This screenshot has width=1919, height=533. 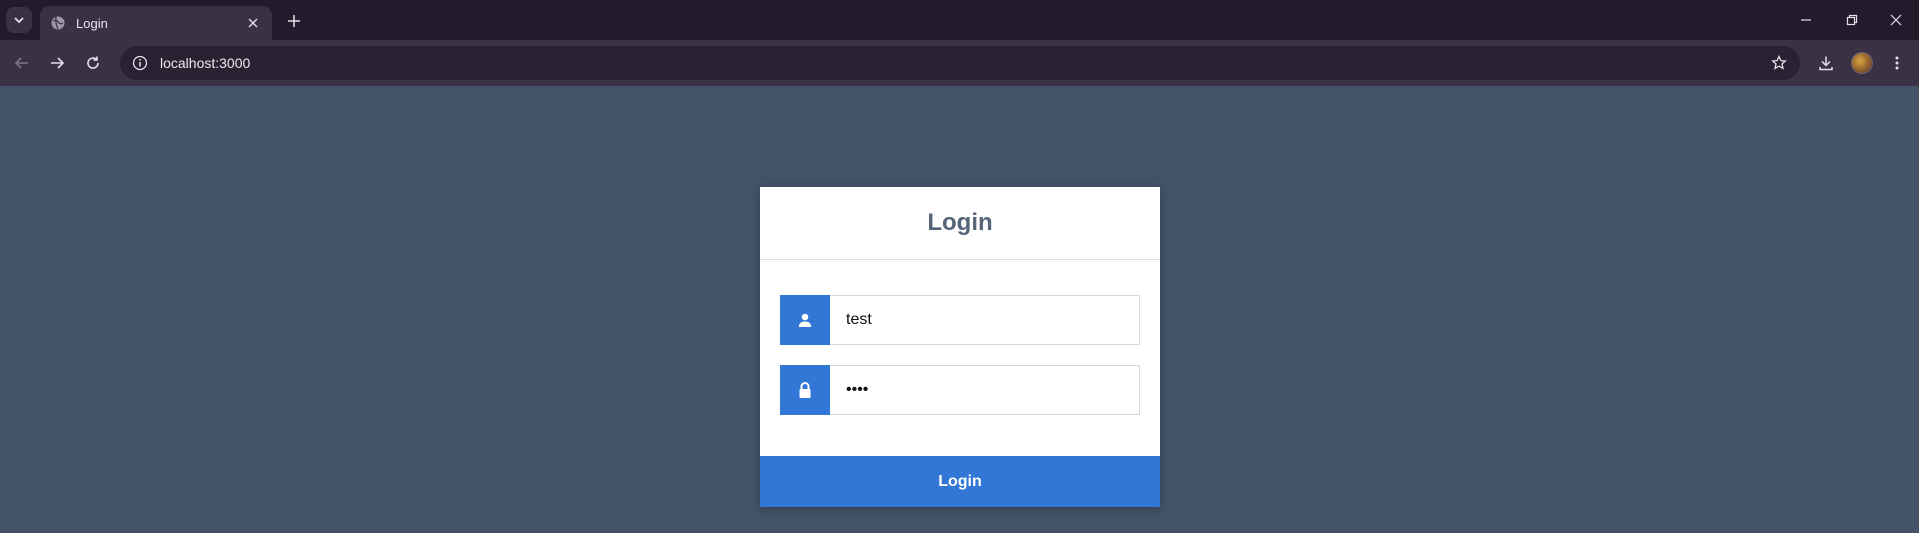 I want to click on username-field, so click(x=960, y=320).